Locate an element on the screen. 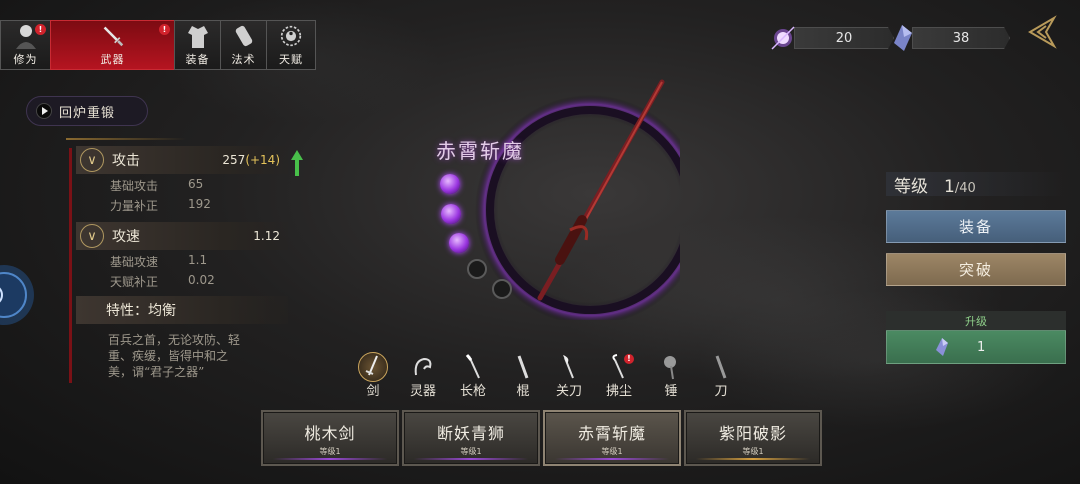  tab-cultivation: 修为 ! is located at coordinates (25, 45).